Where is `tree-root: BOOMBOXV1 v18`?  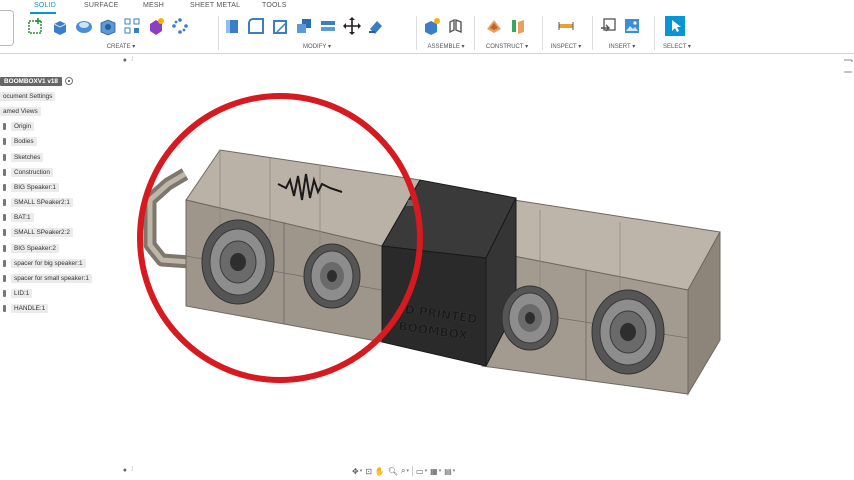
tree-root: BOOMBOXV1 v18 is located at coordinates (36, 81).